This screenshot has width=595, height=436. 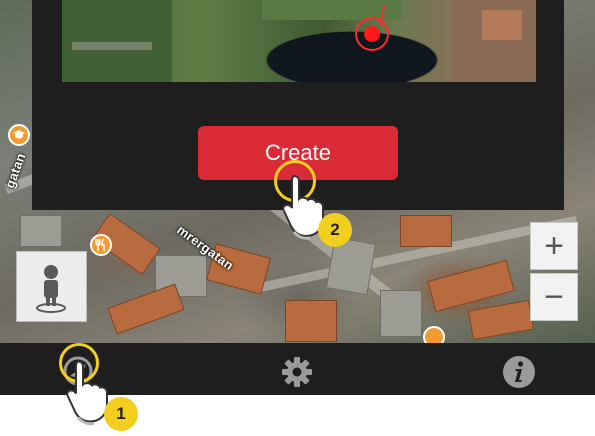 I want to click on info-button, so click(x=519, y=369).